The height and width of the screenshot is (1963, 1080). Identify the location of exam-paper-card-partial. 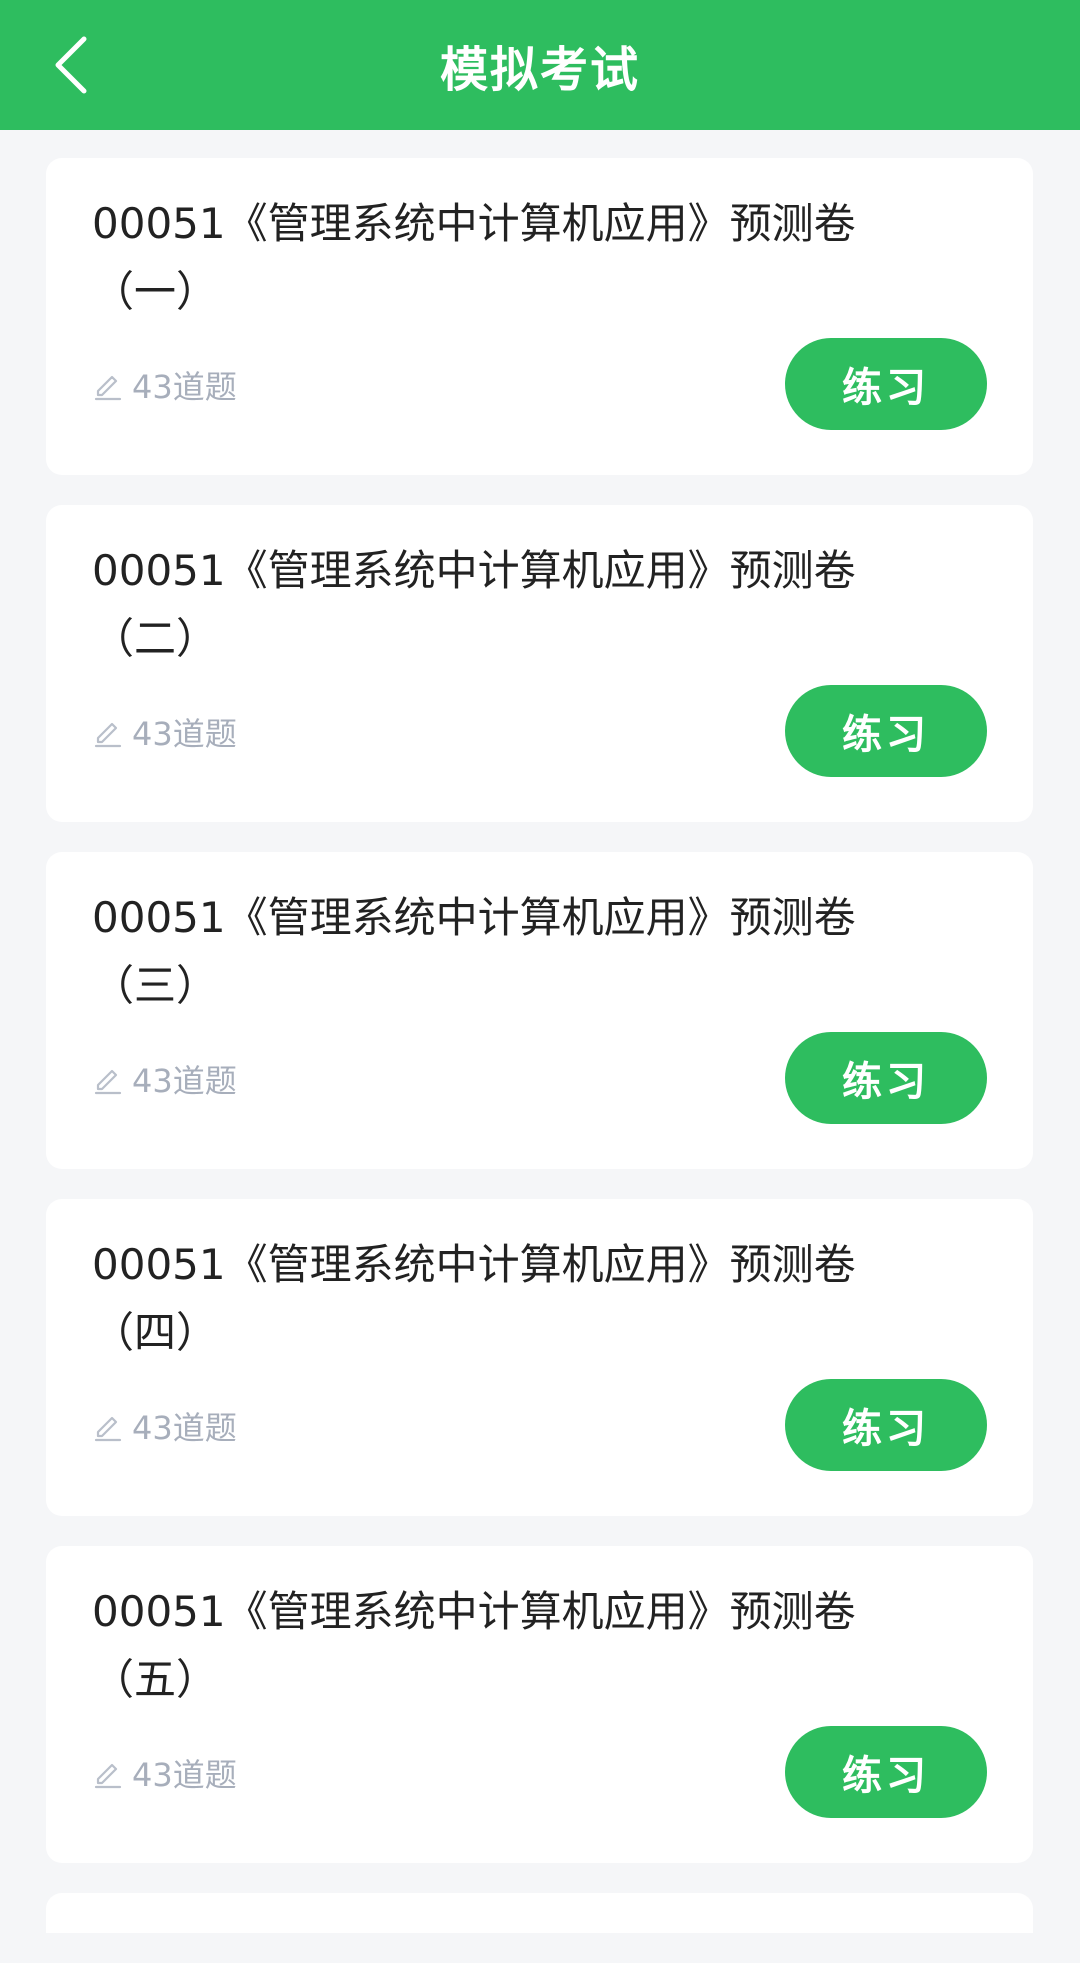
(539, 1913).